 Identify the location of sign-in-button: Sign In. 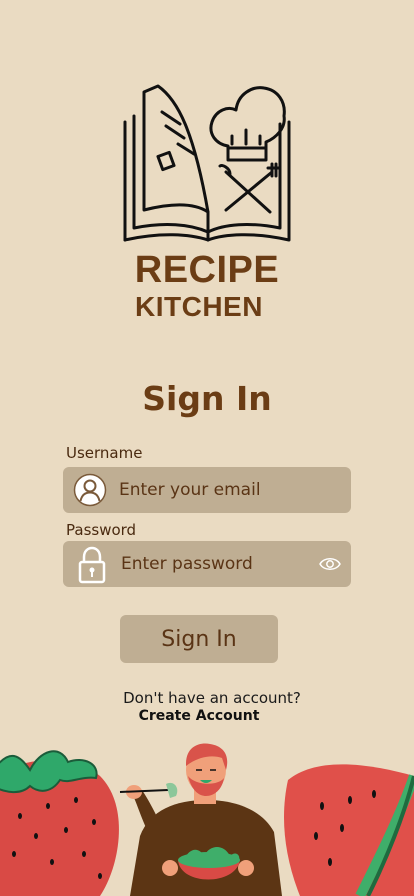
(199, 639).